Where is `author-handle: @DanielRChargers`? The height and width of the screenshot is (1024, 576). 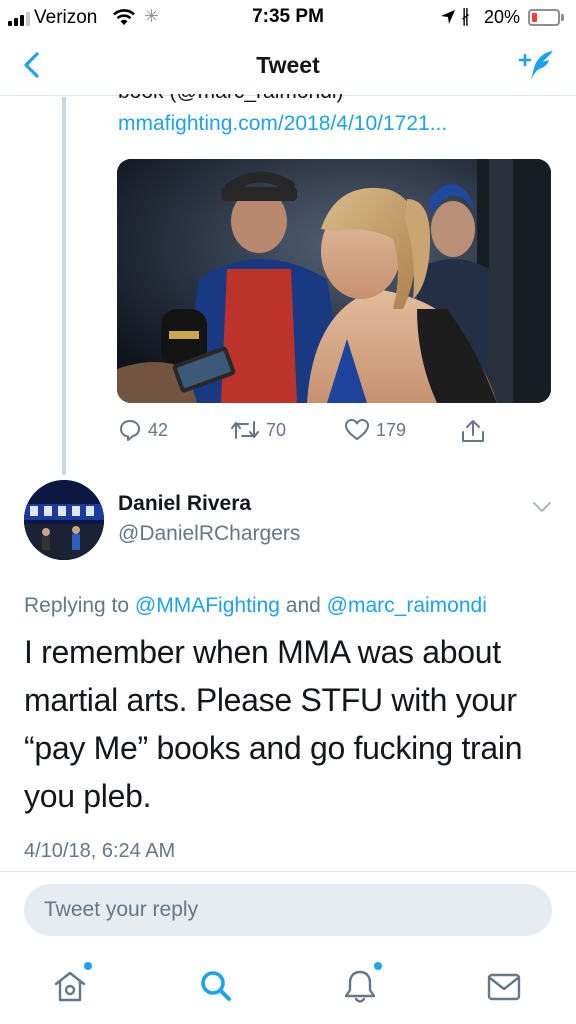
author-handle: @DanielRChargers is located at coordinates (209, 534).